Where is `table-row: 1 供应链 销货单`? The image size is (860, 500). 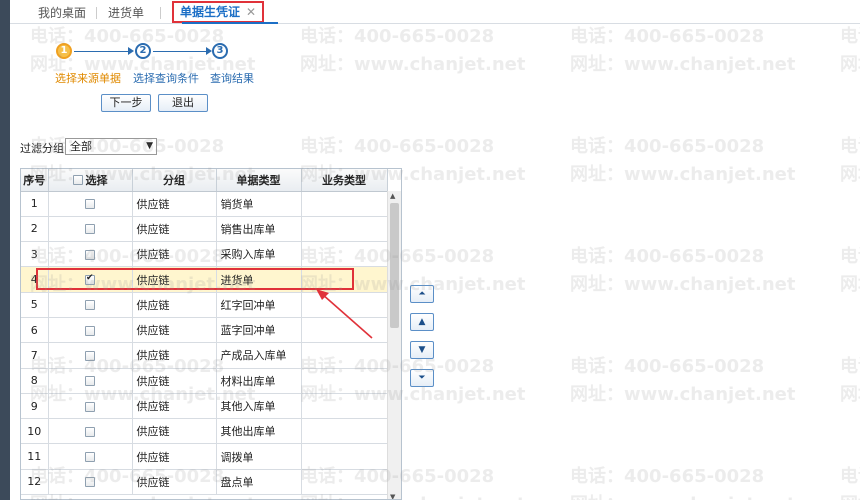
table-row: 1 供应链 销货单 is located at coordinates (204, 204).